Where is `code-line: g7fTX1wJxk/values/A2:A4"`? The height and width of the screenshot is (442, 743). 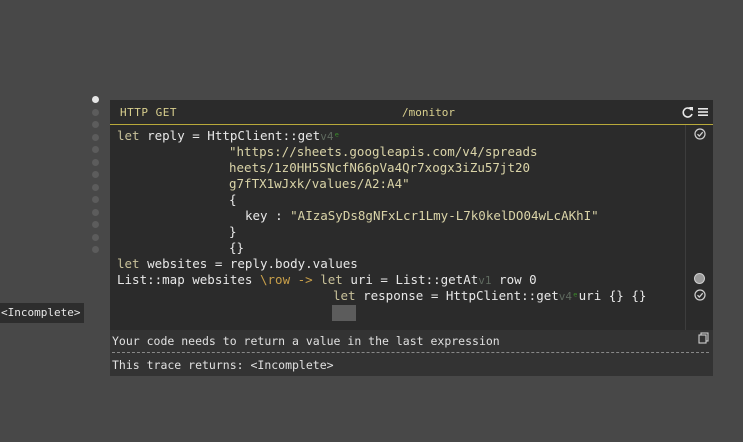 code-line: g7fTX1wJxk/values/A2:A4" is located at coordinates (319, 183).